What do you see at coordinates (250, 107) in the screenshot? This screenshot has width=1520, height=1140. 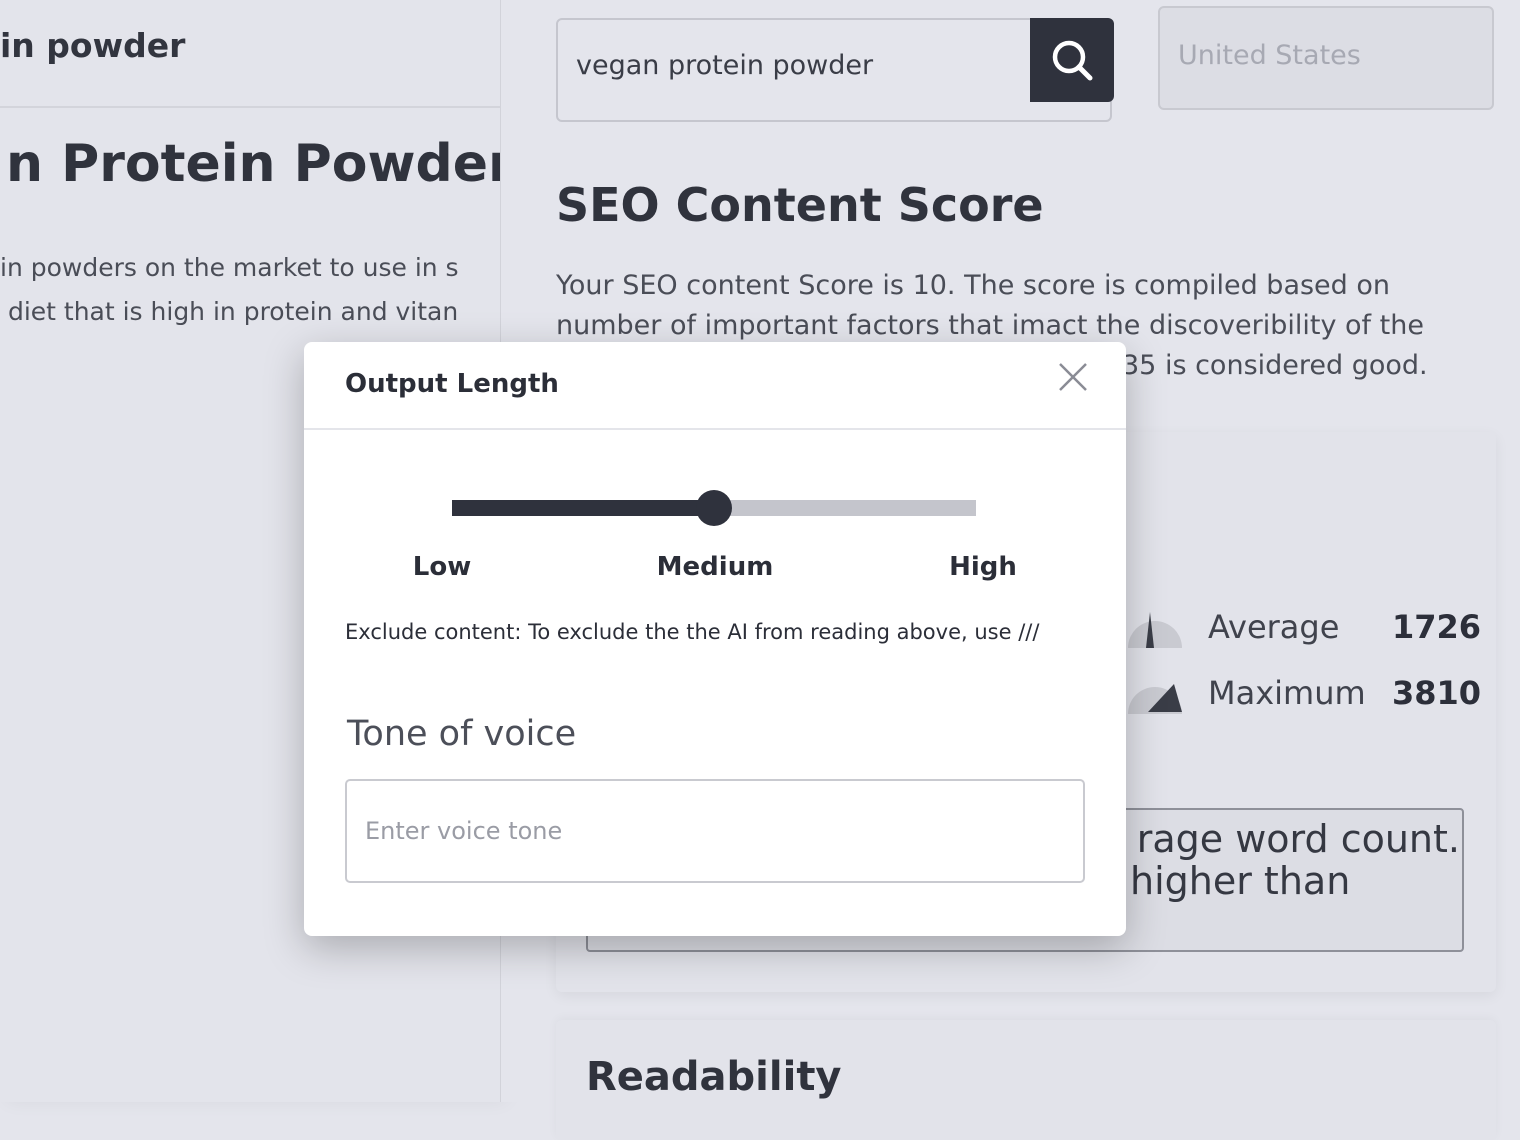 I see `divider` at bounding box center [250, 107].